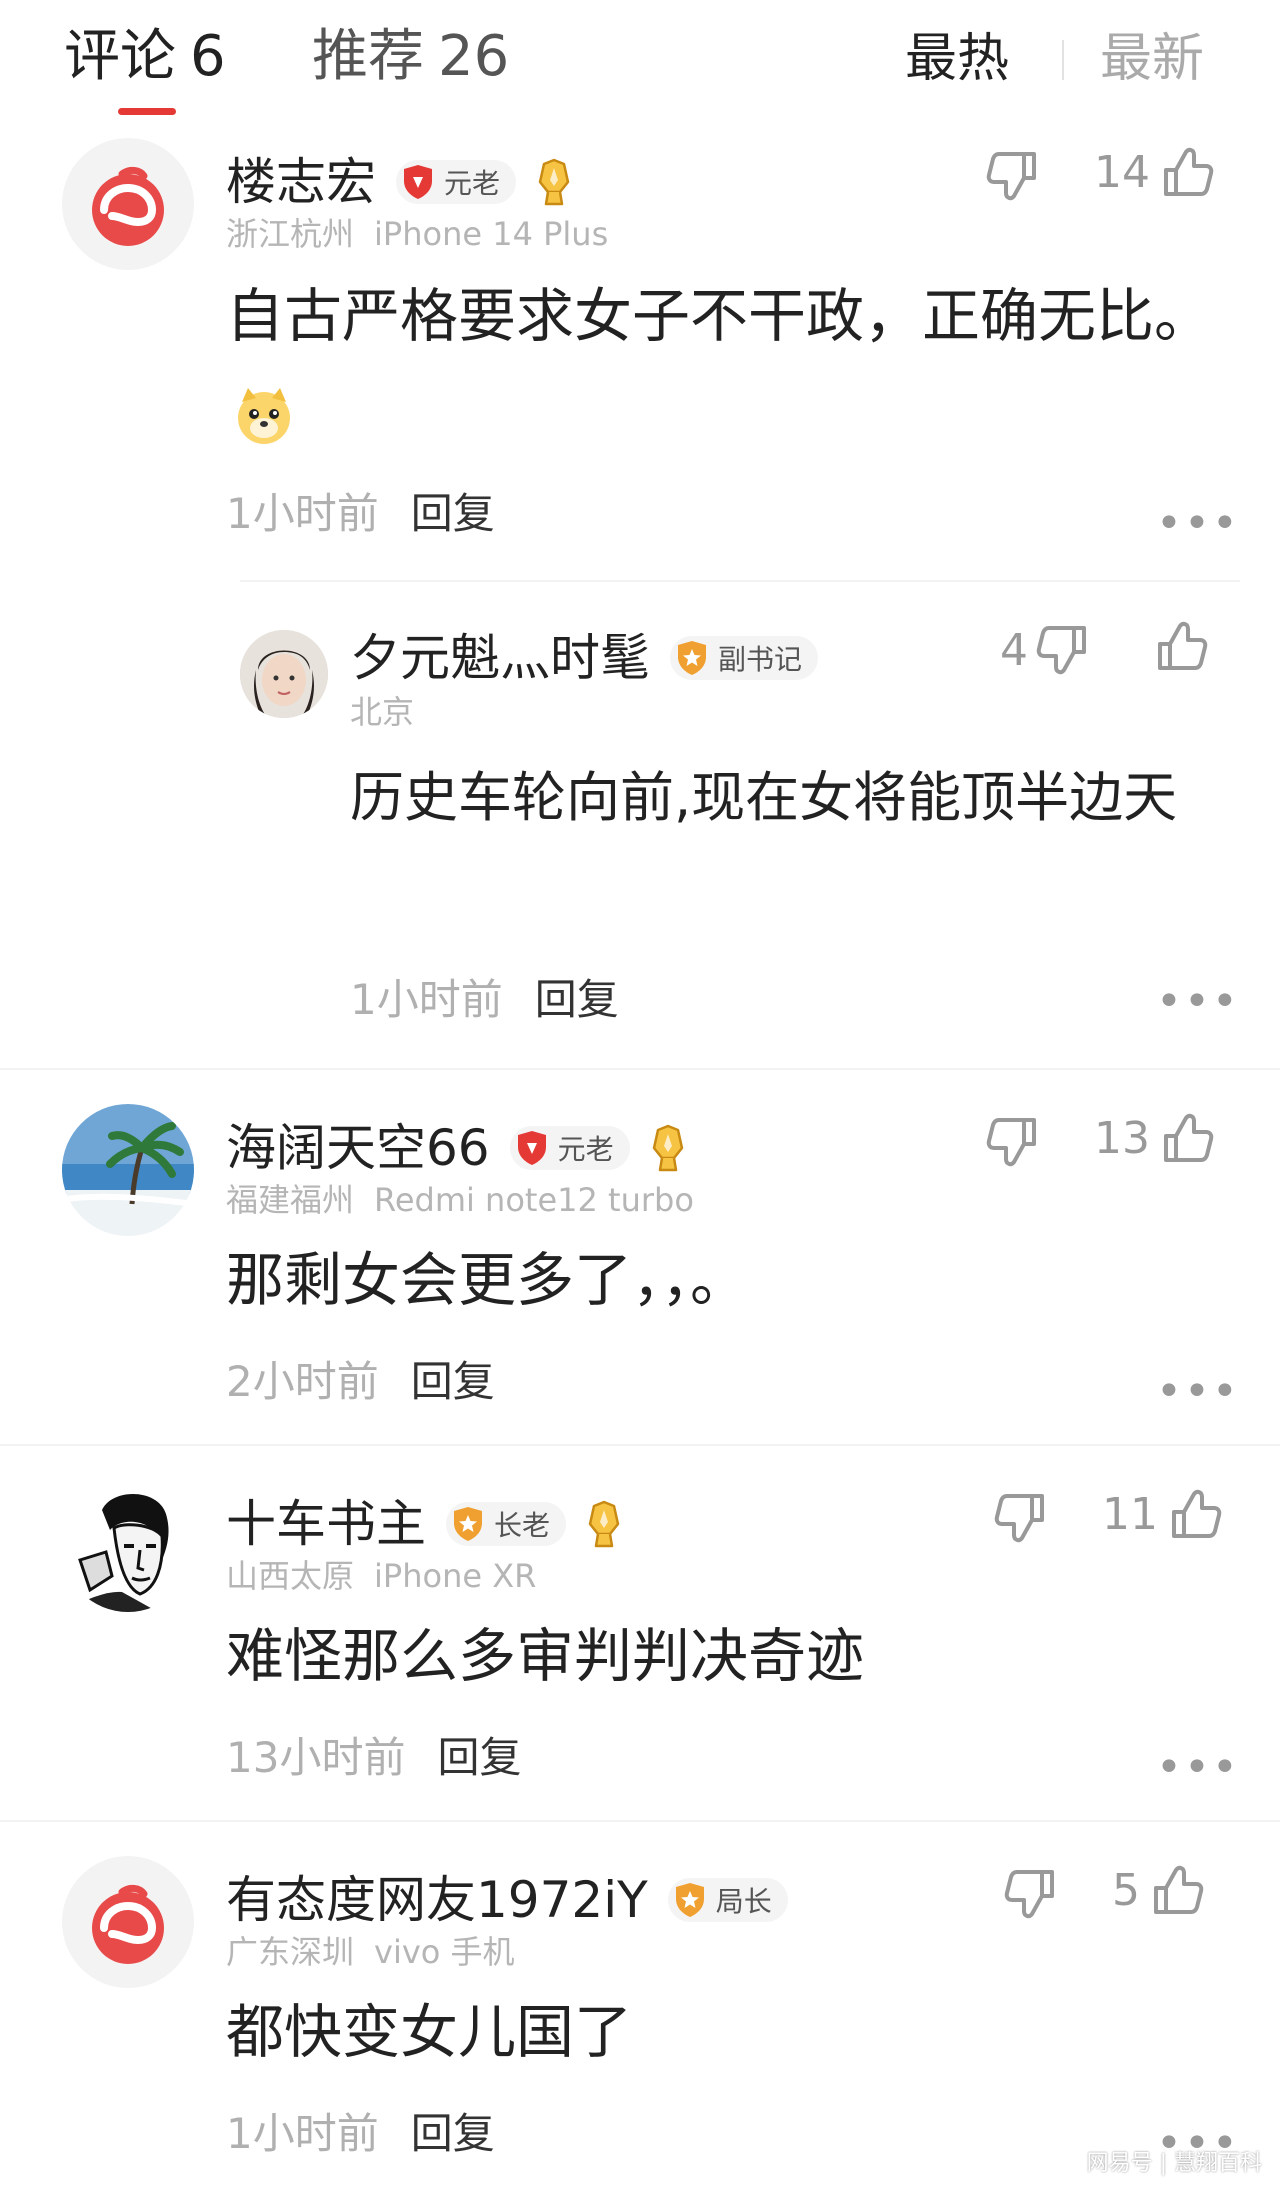 The width and height of the screenshot is (1280, 2185). What do you see at coordinates (740, 581) in the screenshot?
I see `reply-divider` at bounding box center [740, 581].